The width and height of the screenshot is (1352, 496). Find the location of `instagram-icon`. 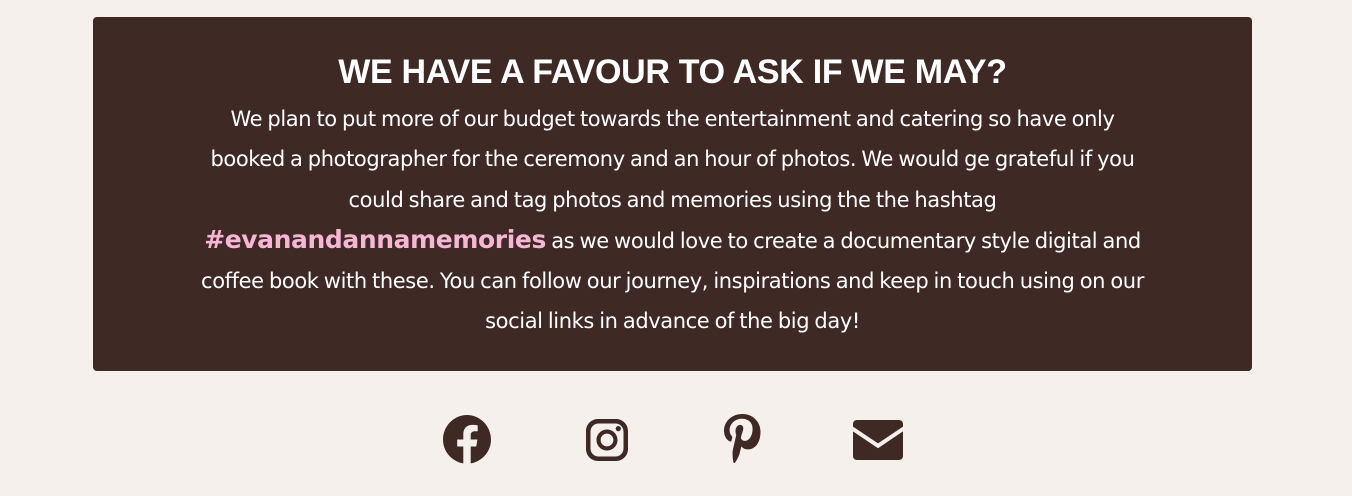

instagram-icon is located at coordinates (607, 440).